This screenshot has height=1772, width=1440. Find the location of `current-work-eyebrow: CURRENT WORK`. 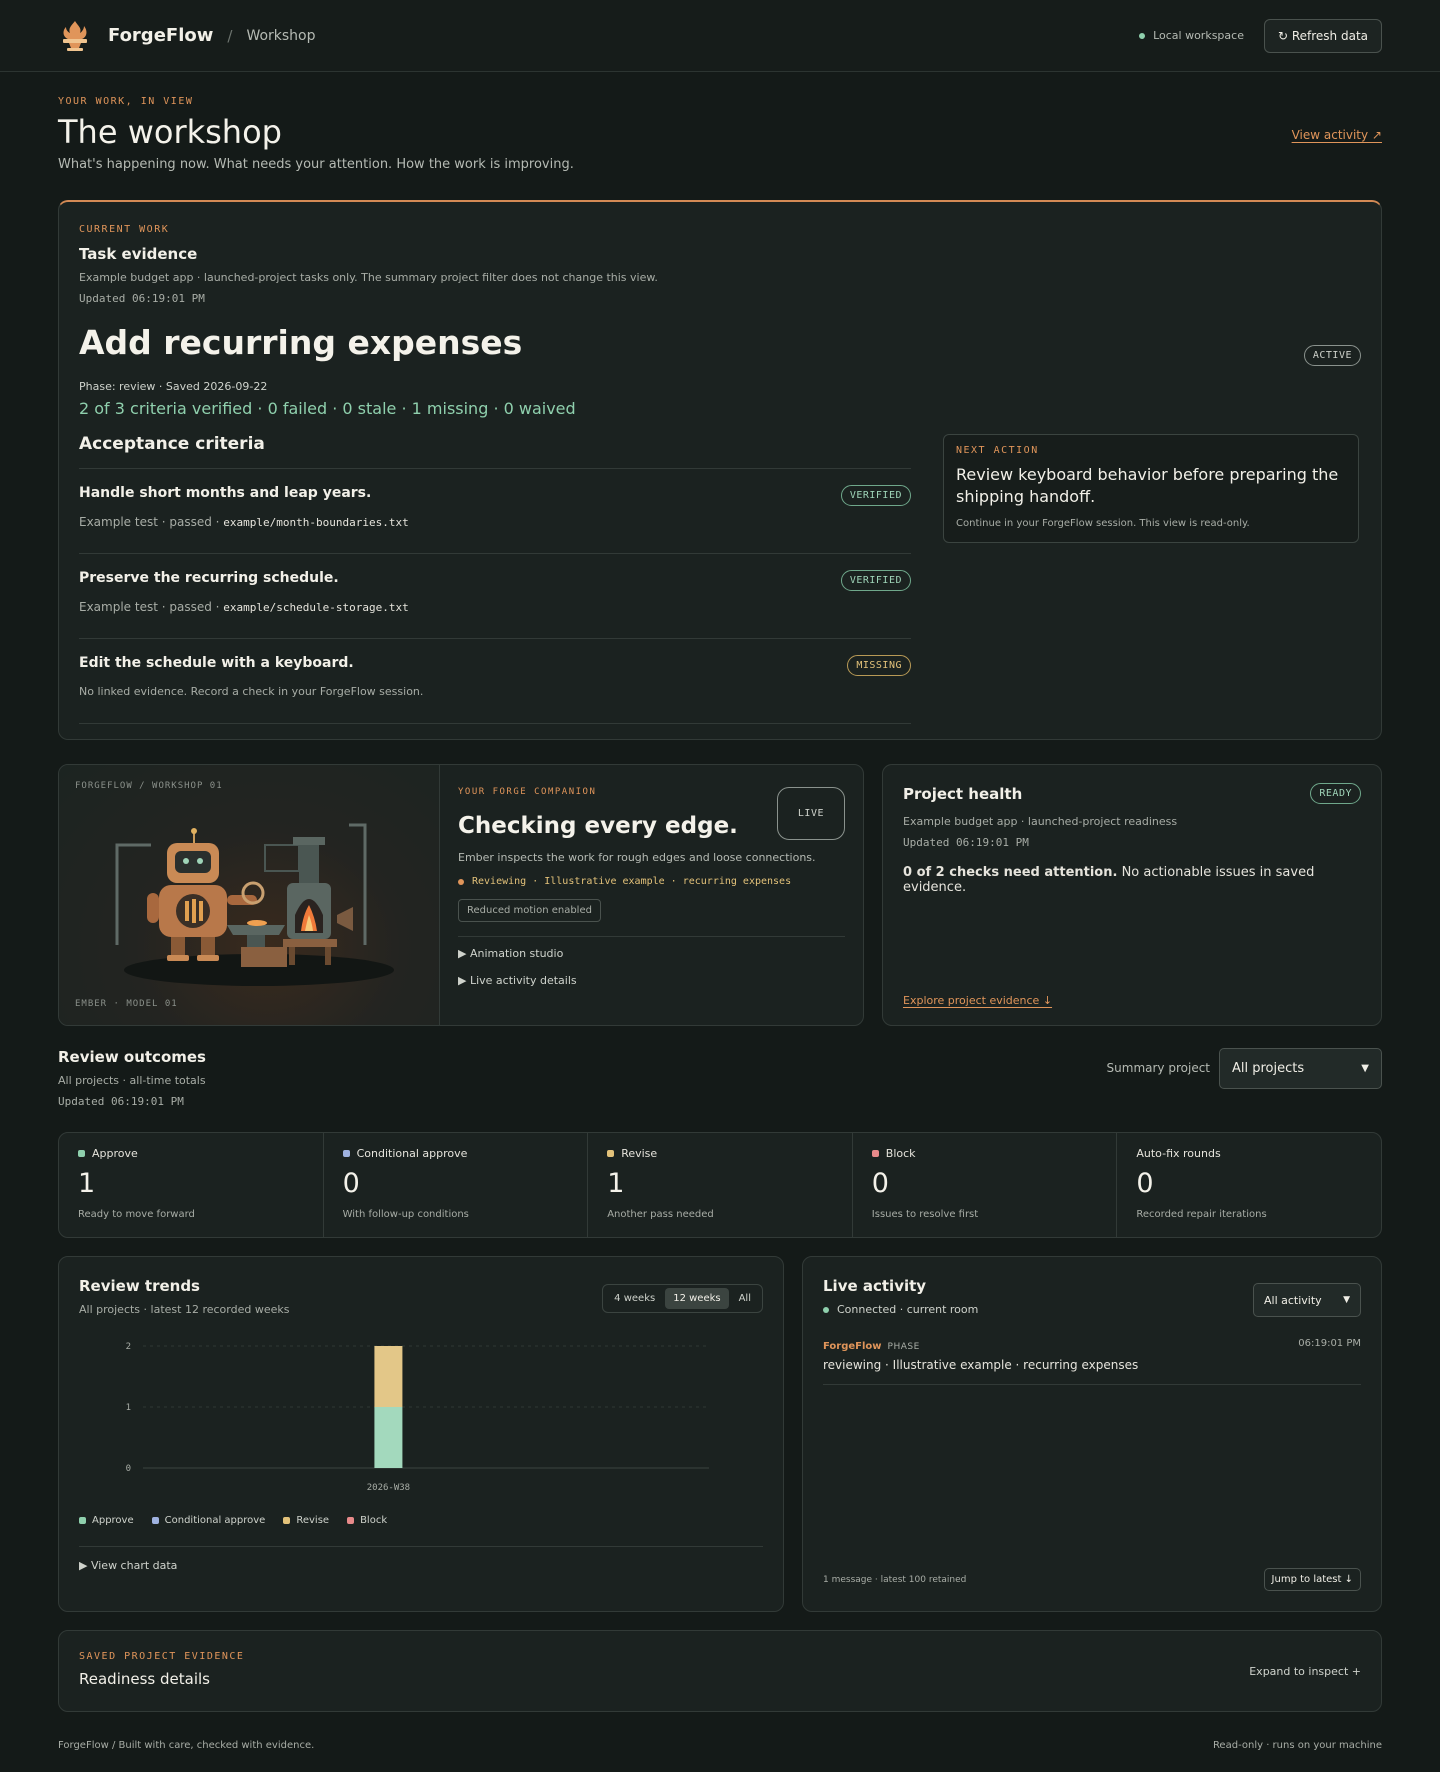

current-work-eyebrow: CURRENT WORK is located at coordinates (124, 229).